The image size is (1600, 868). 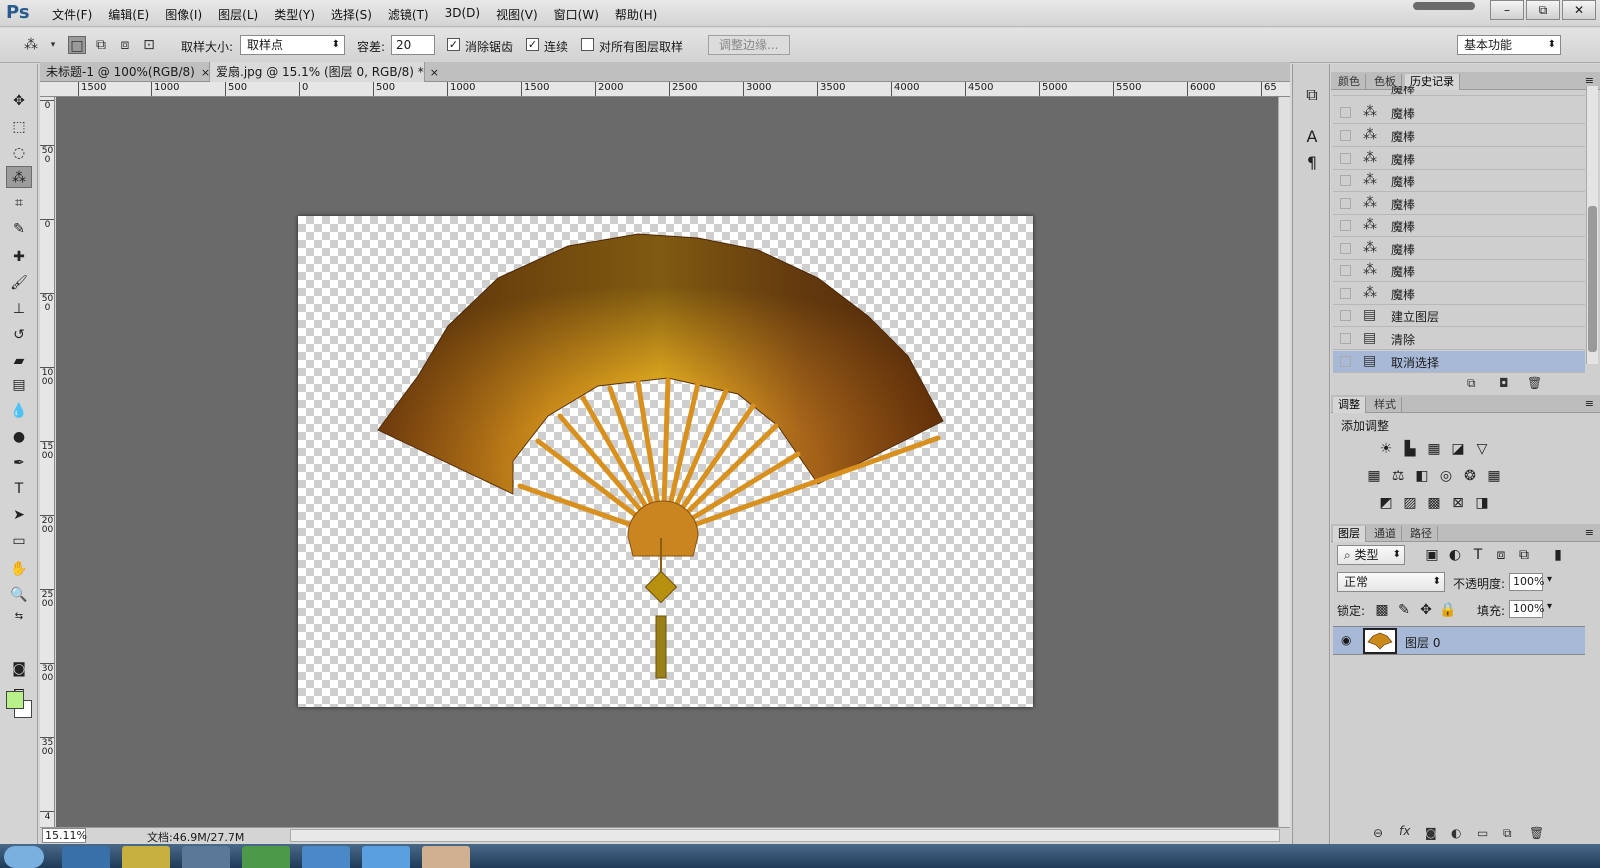 What do you see at coordinates (19, 203) in the screenshot?
I see `crop-tool-icon: ⌗` at bounding box center [19, 203].